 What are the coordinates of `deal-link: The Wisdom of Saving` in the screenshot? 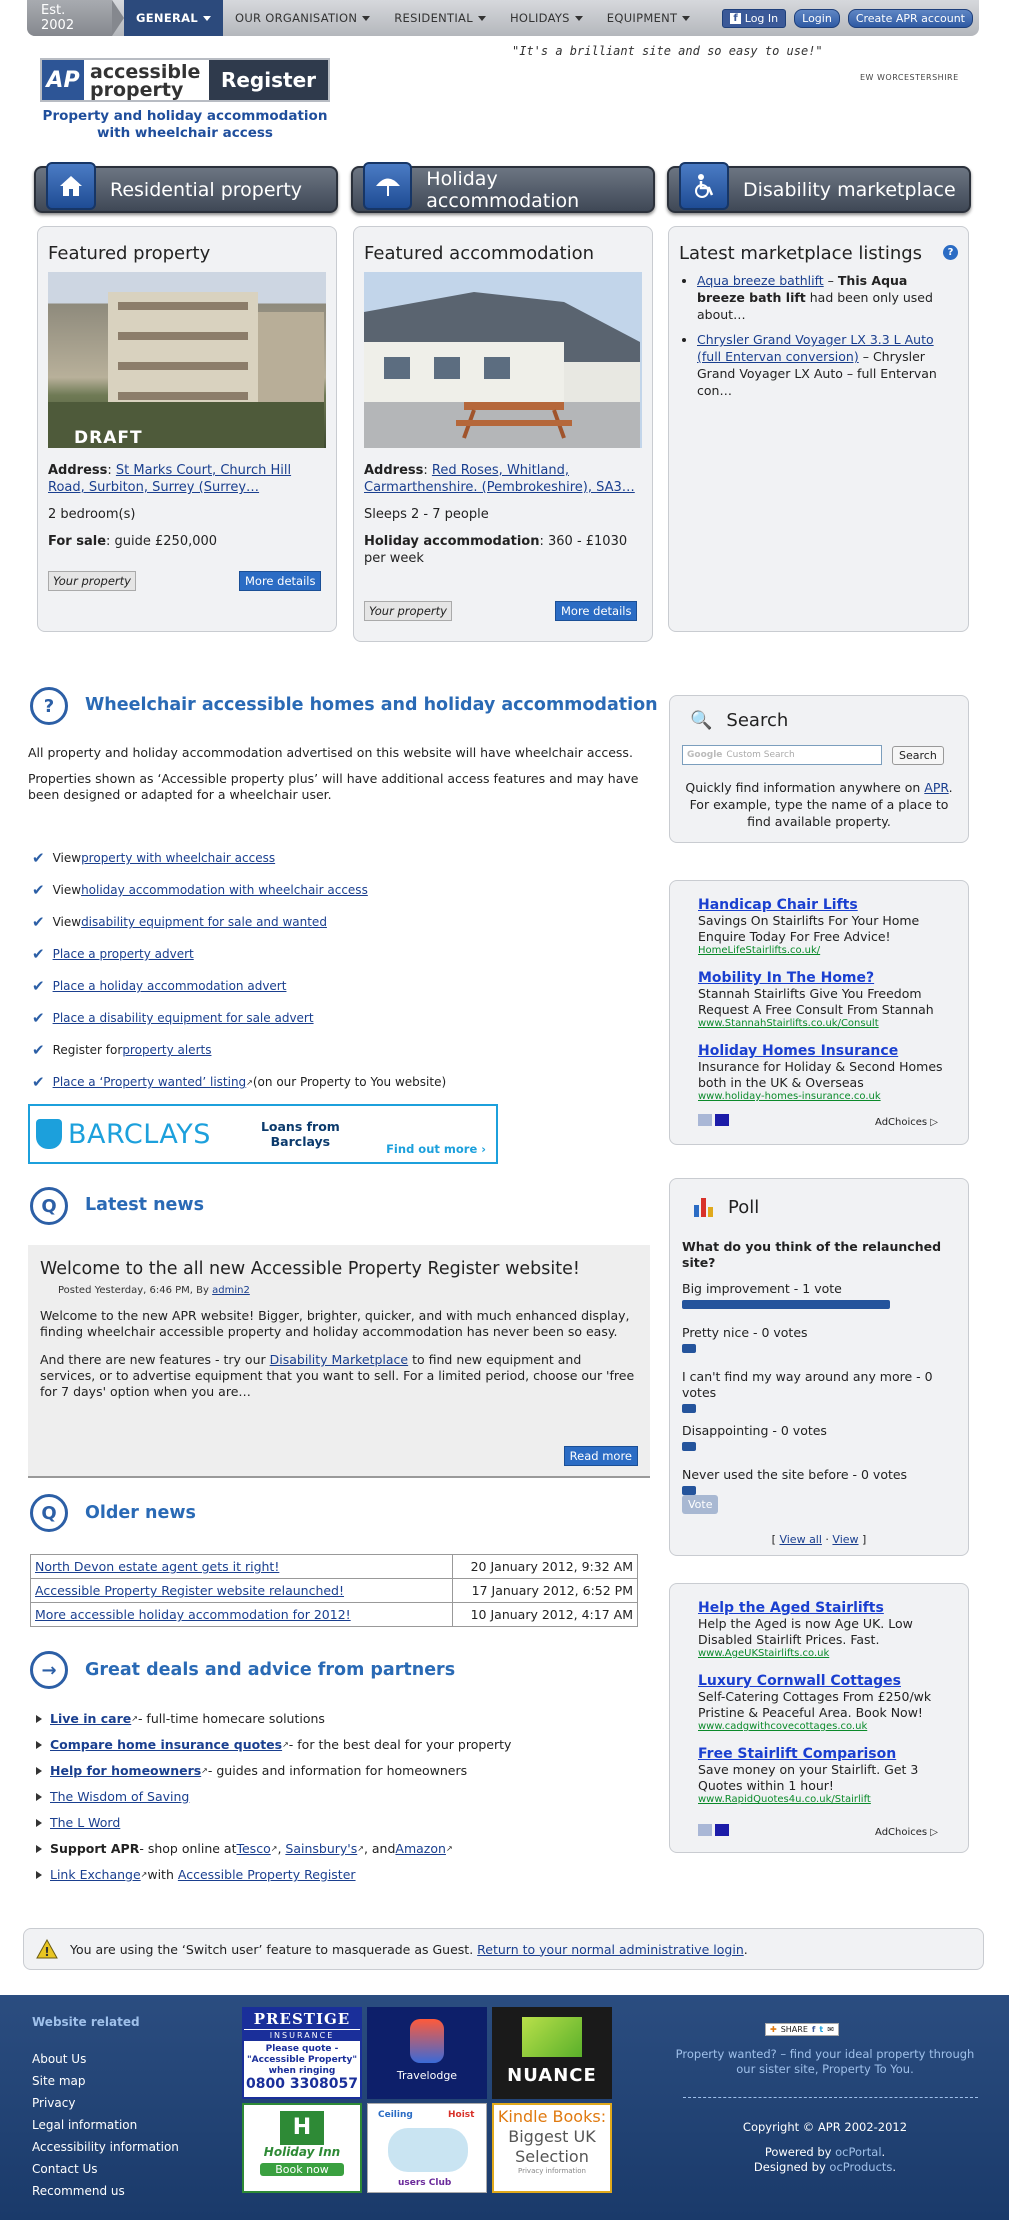 It's located at (119, 1796).